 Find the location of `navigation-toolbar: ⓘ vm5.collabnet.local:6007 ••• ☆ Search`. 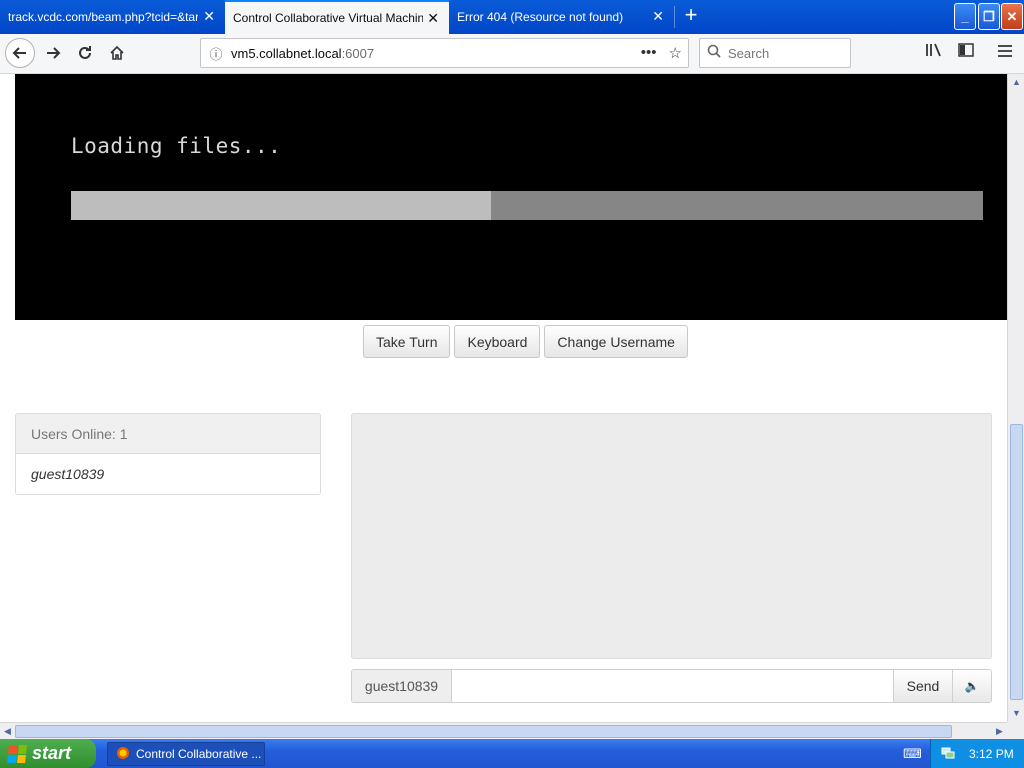

navigation-toolbar: ⓘ vm5.collabnet.local:6007 ••• ☆ Search is located at coordinates (512, 54).